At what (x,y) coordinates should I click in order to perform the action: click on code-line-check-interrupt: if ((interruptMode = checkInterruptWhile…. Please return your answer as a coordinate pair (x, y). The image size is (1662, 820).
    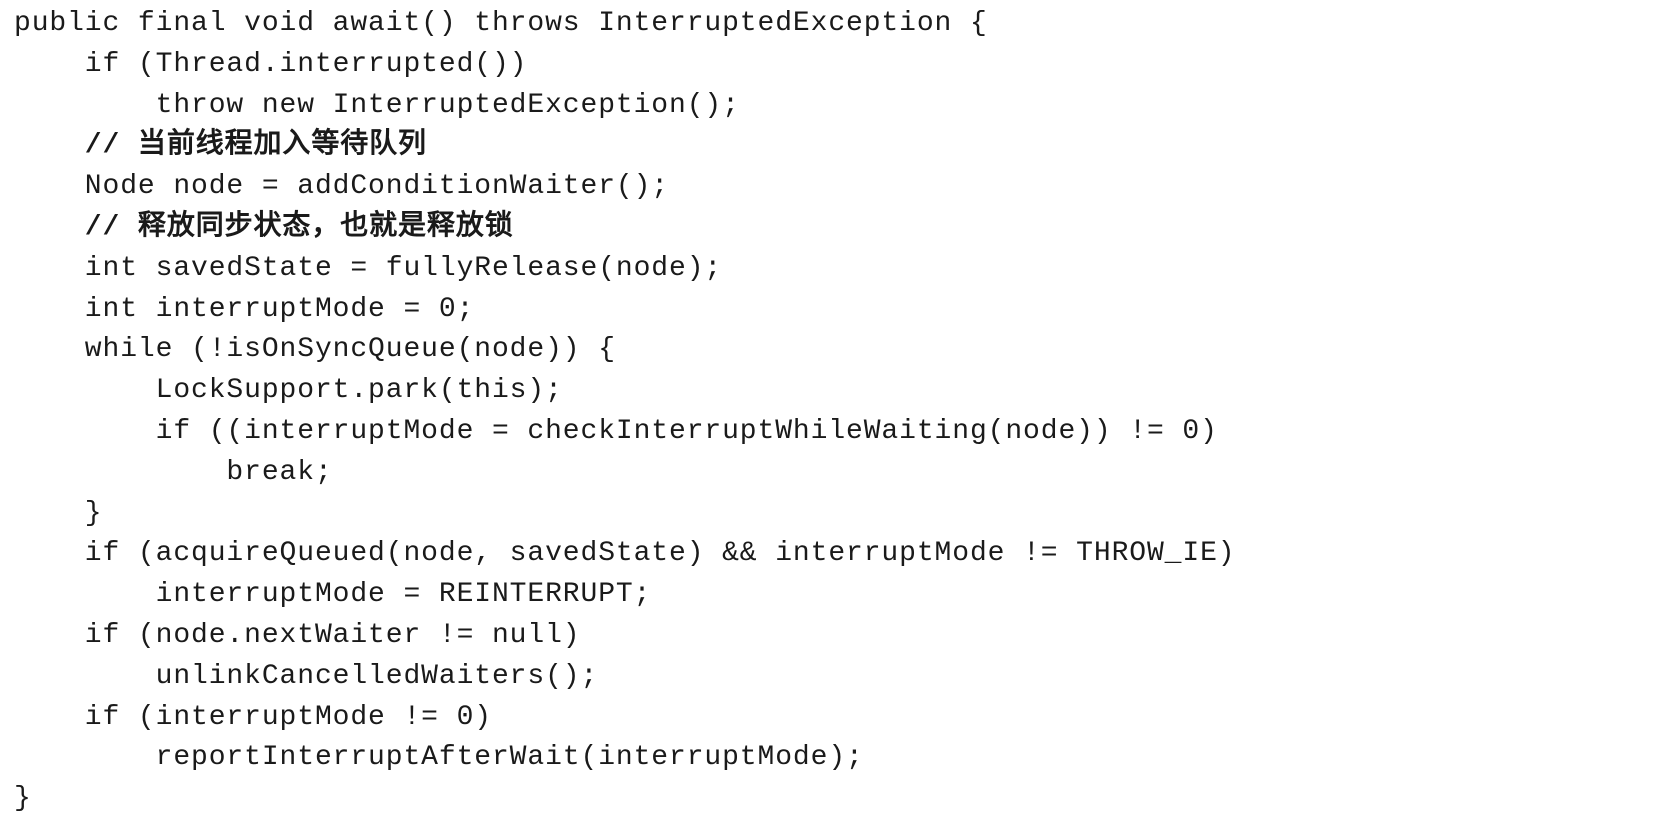
    Looking at the image, I should click on (616, 431).